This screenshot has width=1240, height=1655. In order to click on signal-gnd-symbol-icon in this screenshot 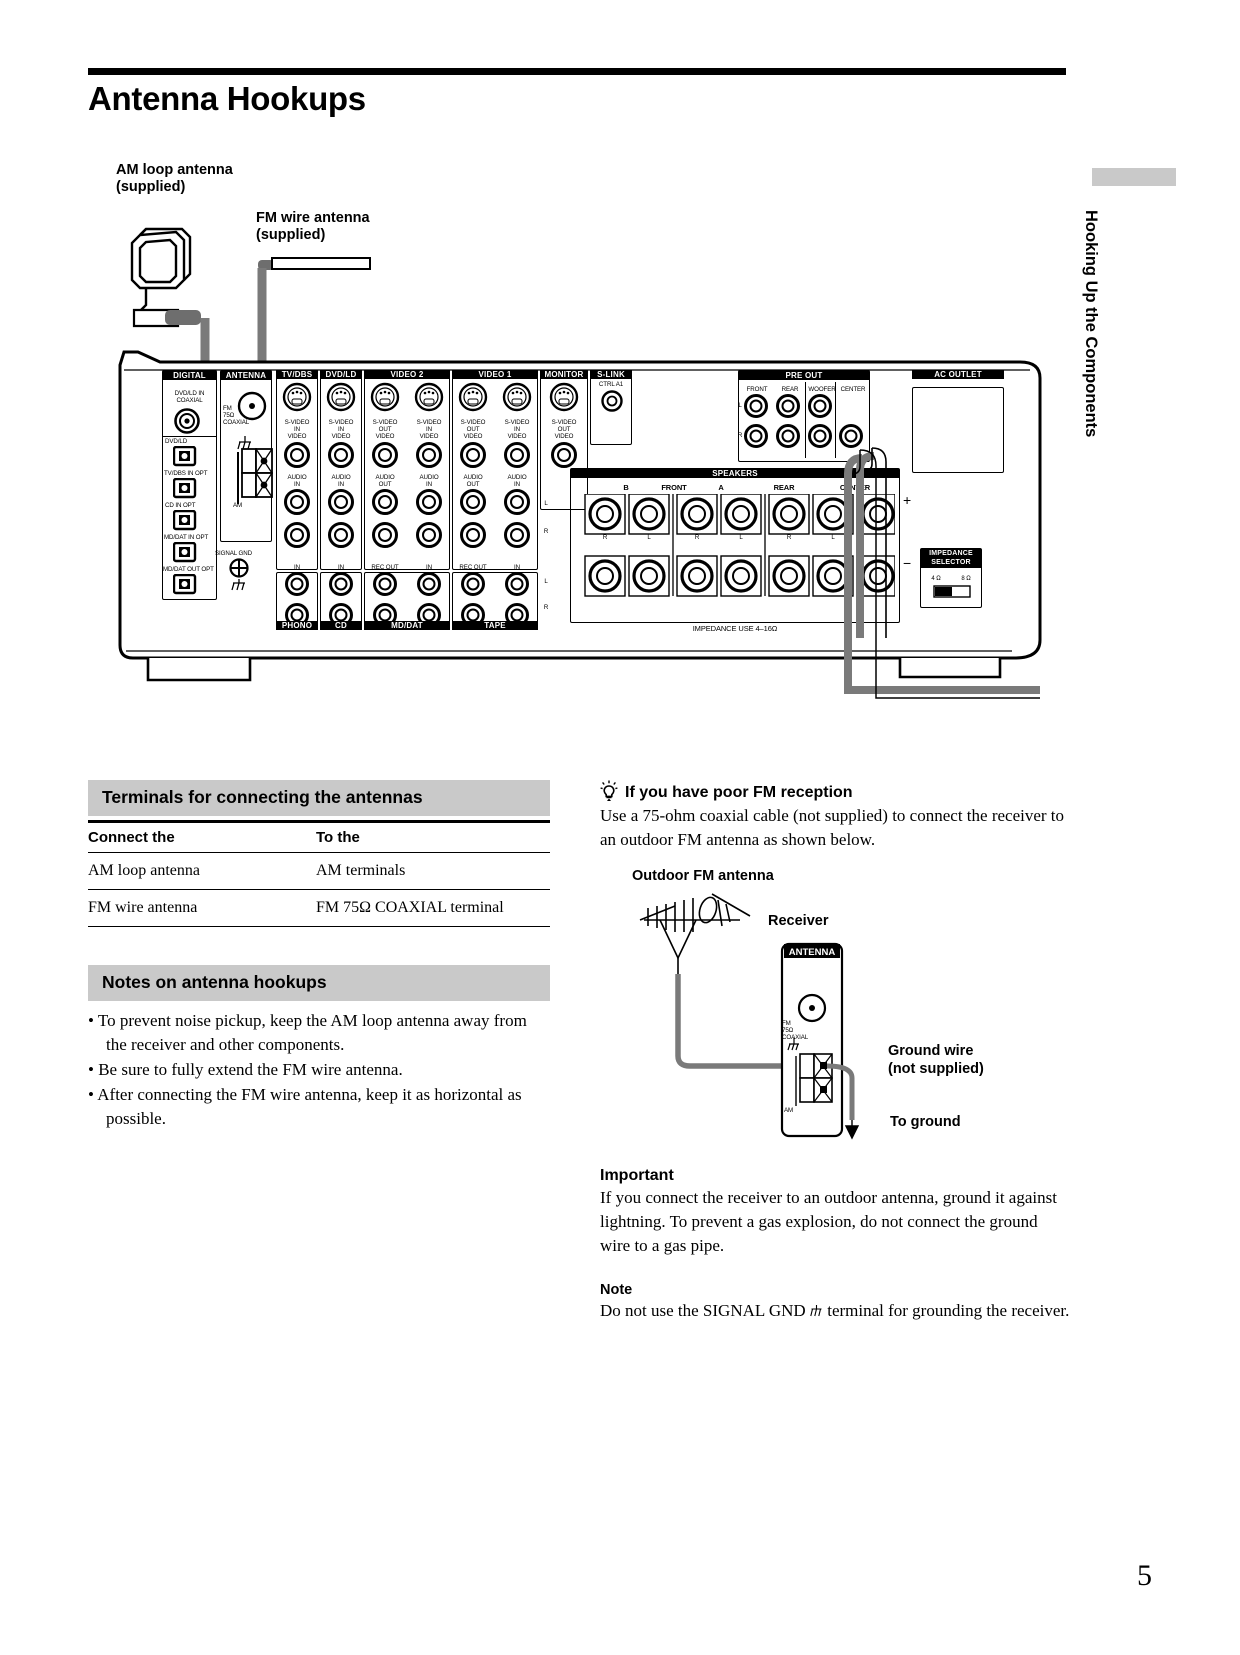, I will do `click(816, 1311)`.